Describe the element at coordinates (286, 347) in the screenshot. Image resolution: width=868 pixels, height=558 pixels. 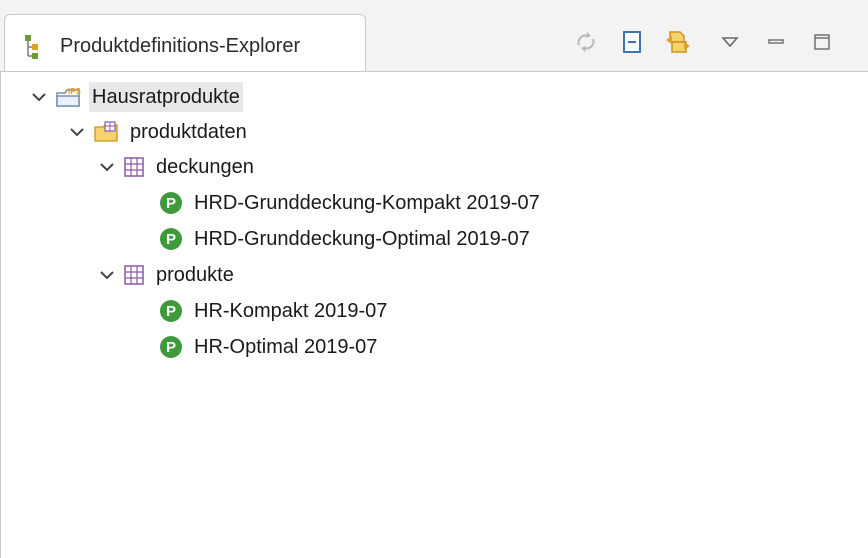
I see `tree-item-label: HR-Optimal 2019-07` at that location.